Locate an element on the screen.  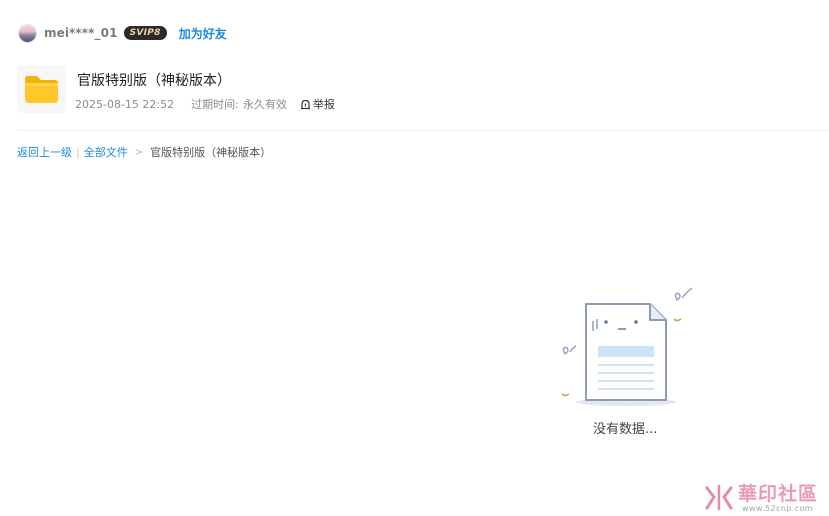
breadcrumb-arrow: > is located at coordinates (139, 152).